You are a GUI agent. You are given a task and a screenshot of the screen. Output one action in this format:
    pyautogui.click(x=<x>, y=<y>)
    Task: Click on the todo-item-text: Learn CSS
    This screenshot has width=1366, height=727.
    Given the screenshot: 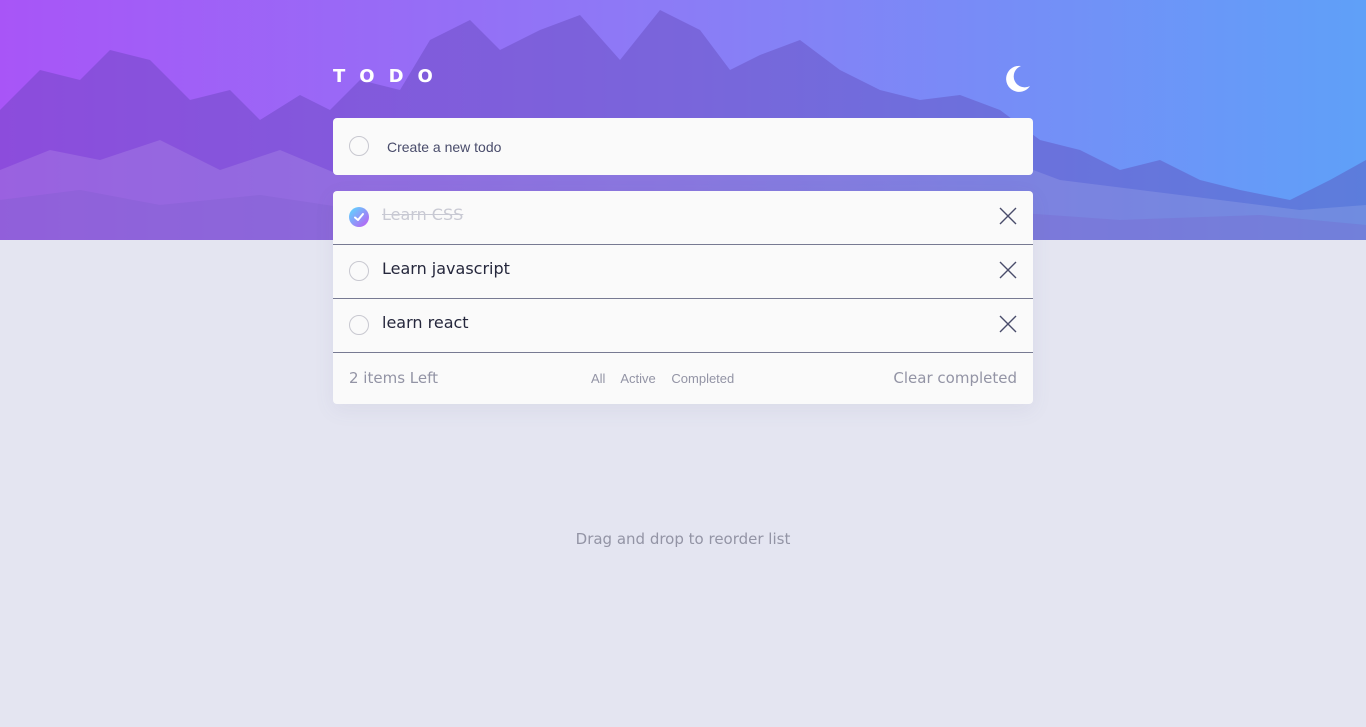 What is the action you would take?
    pyautogui.click(x=423, y=214)
    